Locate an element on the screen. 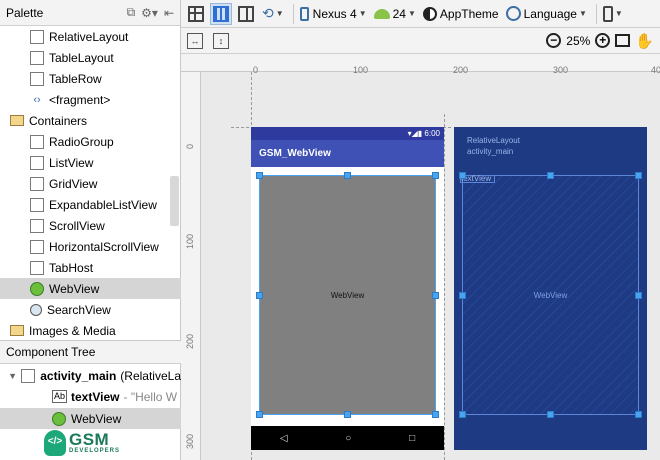 The image size is (660, 460). tree-webview-name: WebView is located at coordinates (96, 418).